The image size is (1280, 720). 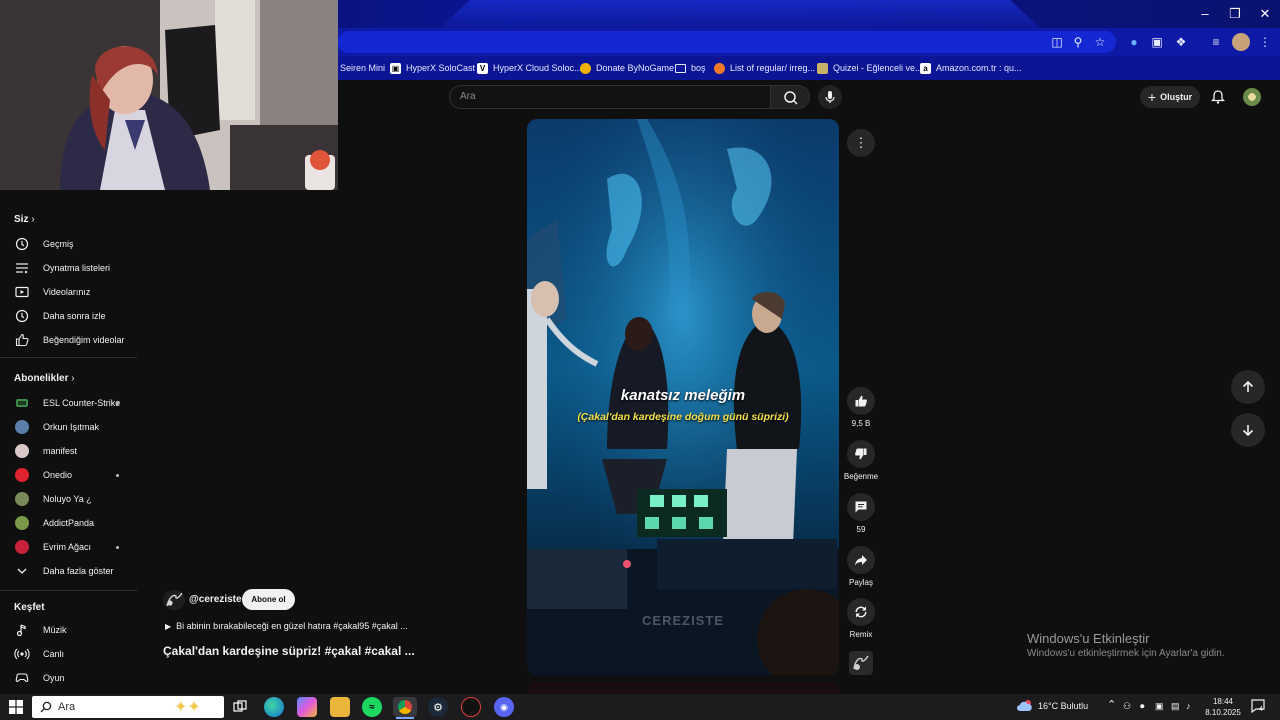 What do you see at coordinates (68, 316) in the screenshot?
I see `sidebar-item-watch-later: Daha sonra izle` at bounding box center [68, 316].